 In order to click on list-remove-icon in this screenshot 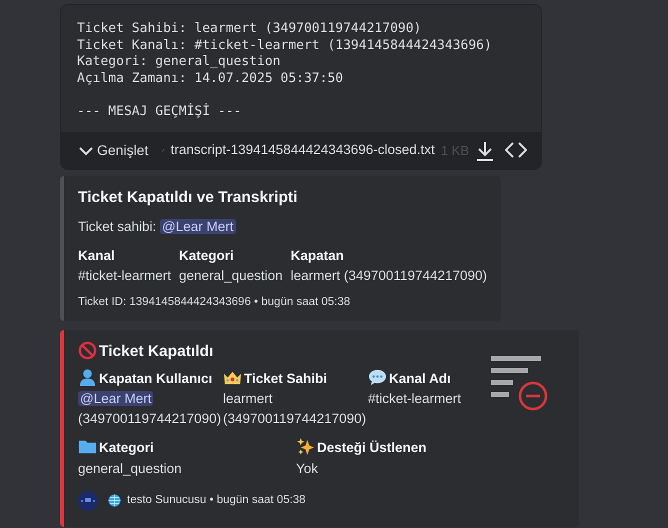, I will do `click(520, 384)`.